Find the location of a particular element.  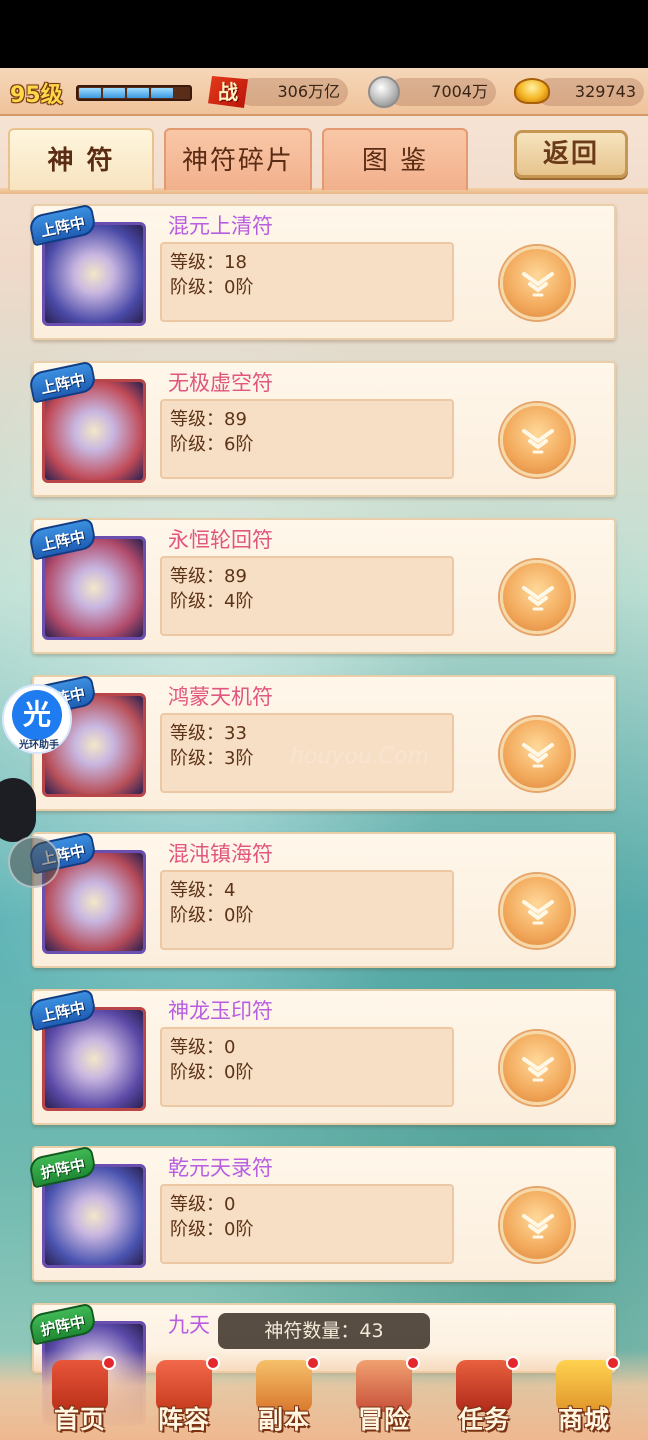

rune-stats-box: 等级：89 阶级：4阶 is located at coordinates (307, 596).